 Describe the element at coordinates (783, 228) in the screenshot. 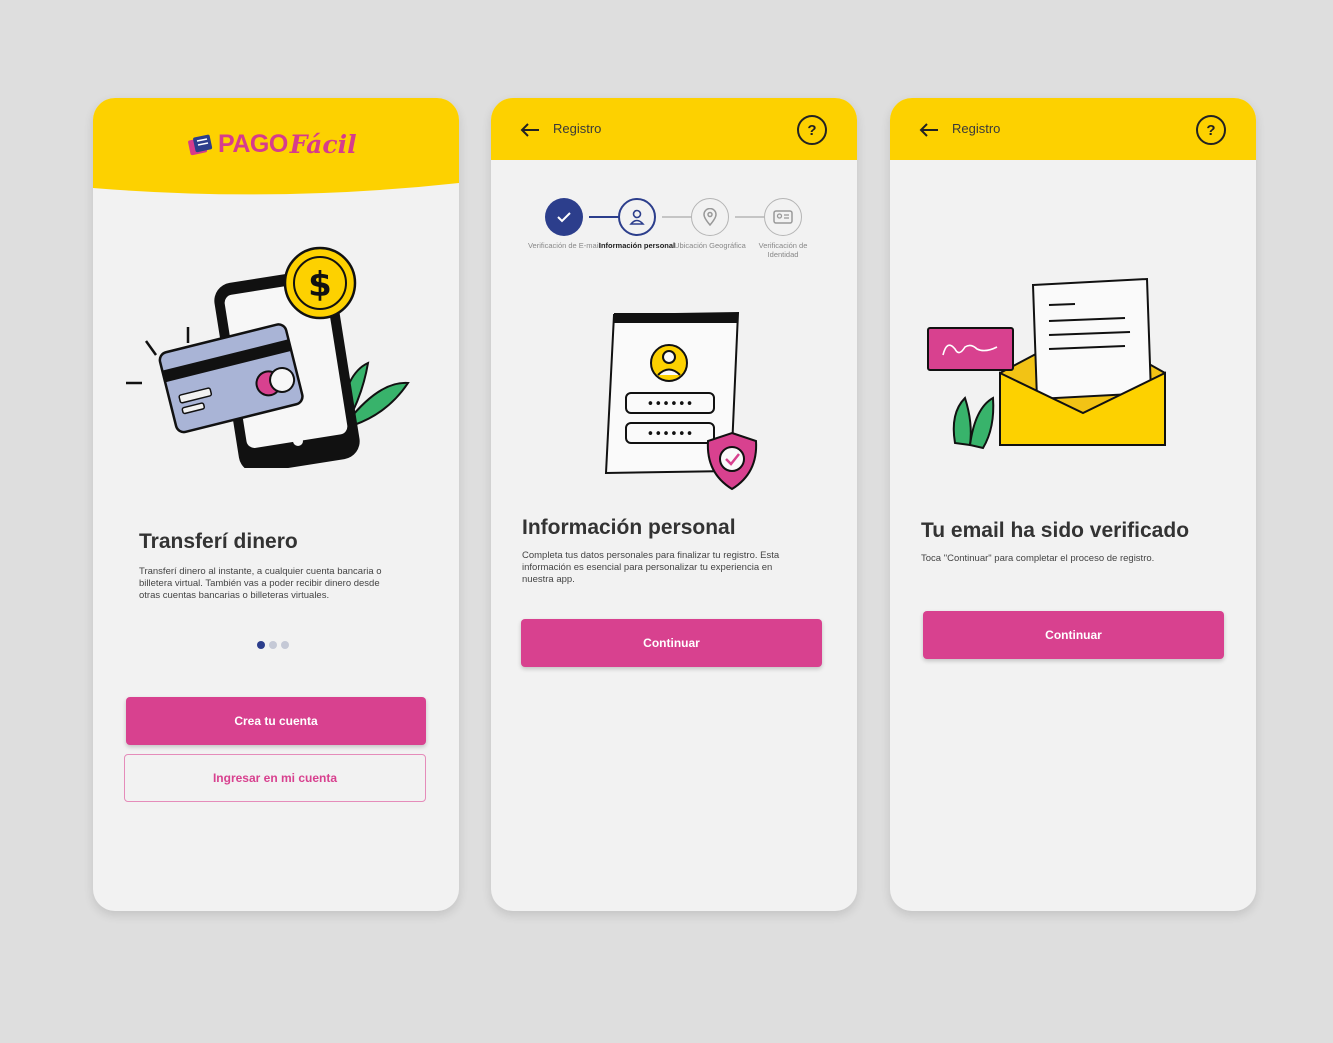

I see `step-identity-verification: Verificación de Identidad` at that location.